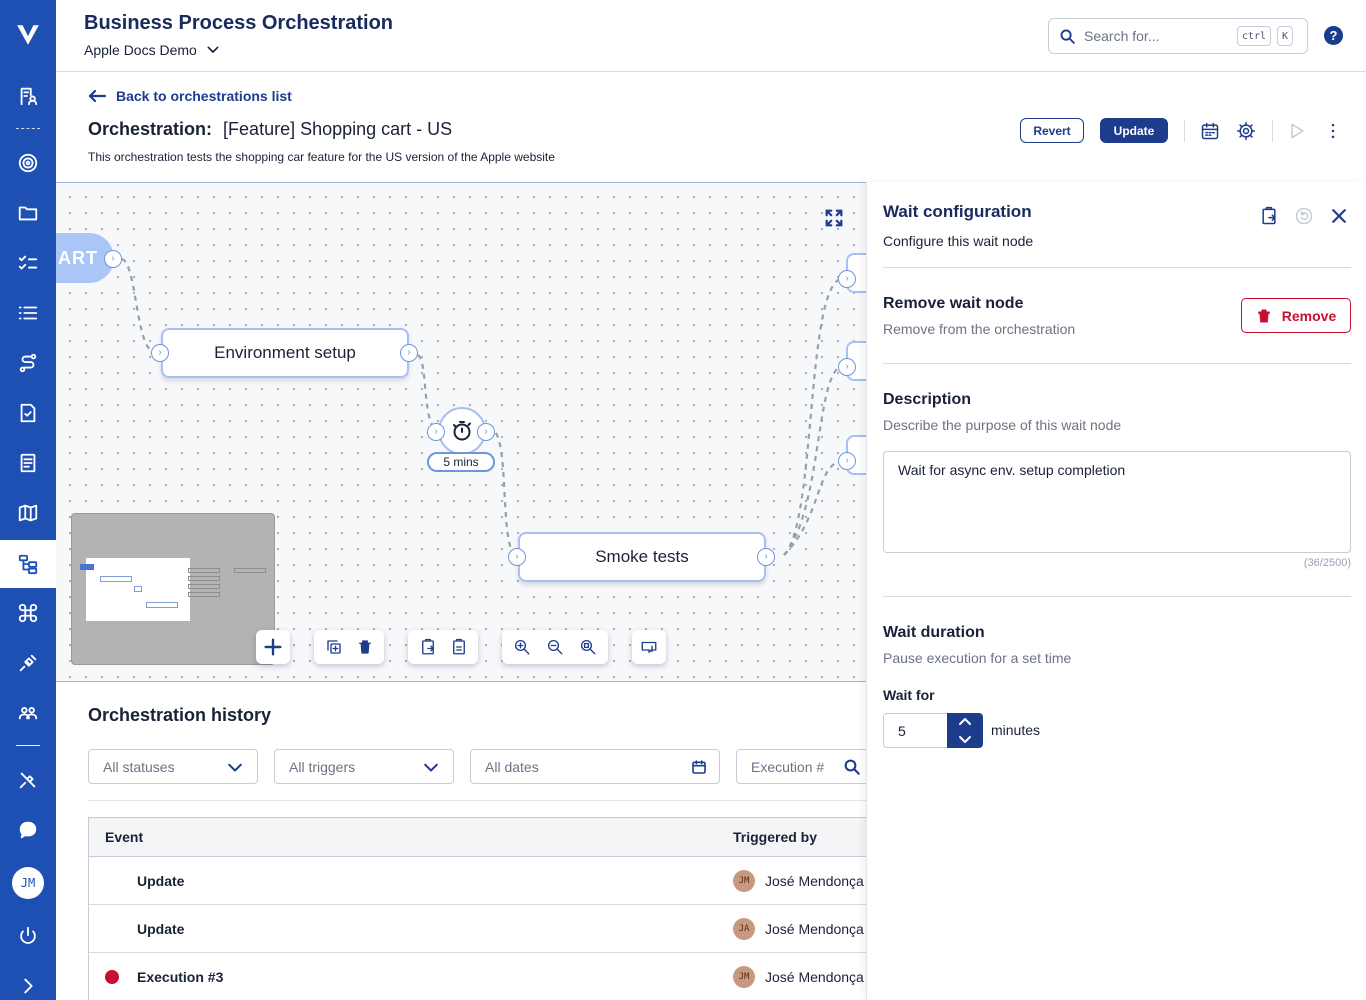 This screenshot has height=1000, width=1366. What do you see at coordinates (28, 883) in the screenshot?
I see `avatar: JM` at bounding box center [28, 883].